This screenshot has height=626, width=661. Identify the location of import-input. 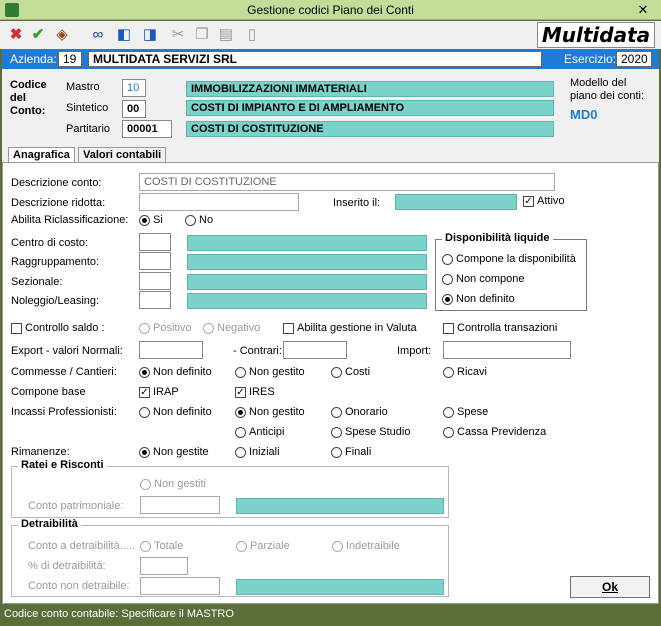
(507, 350).